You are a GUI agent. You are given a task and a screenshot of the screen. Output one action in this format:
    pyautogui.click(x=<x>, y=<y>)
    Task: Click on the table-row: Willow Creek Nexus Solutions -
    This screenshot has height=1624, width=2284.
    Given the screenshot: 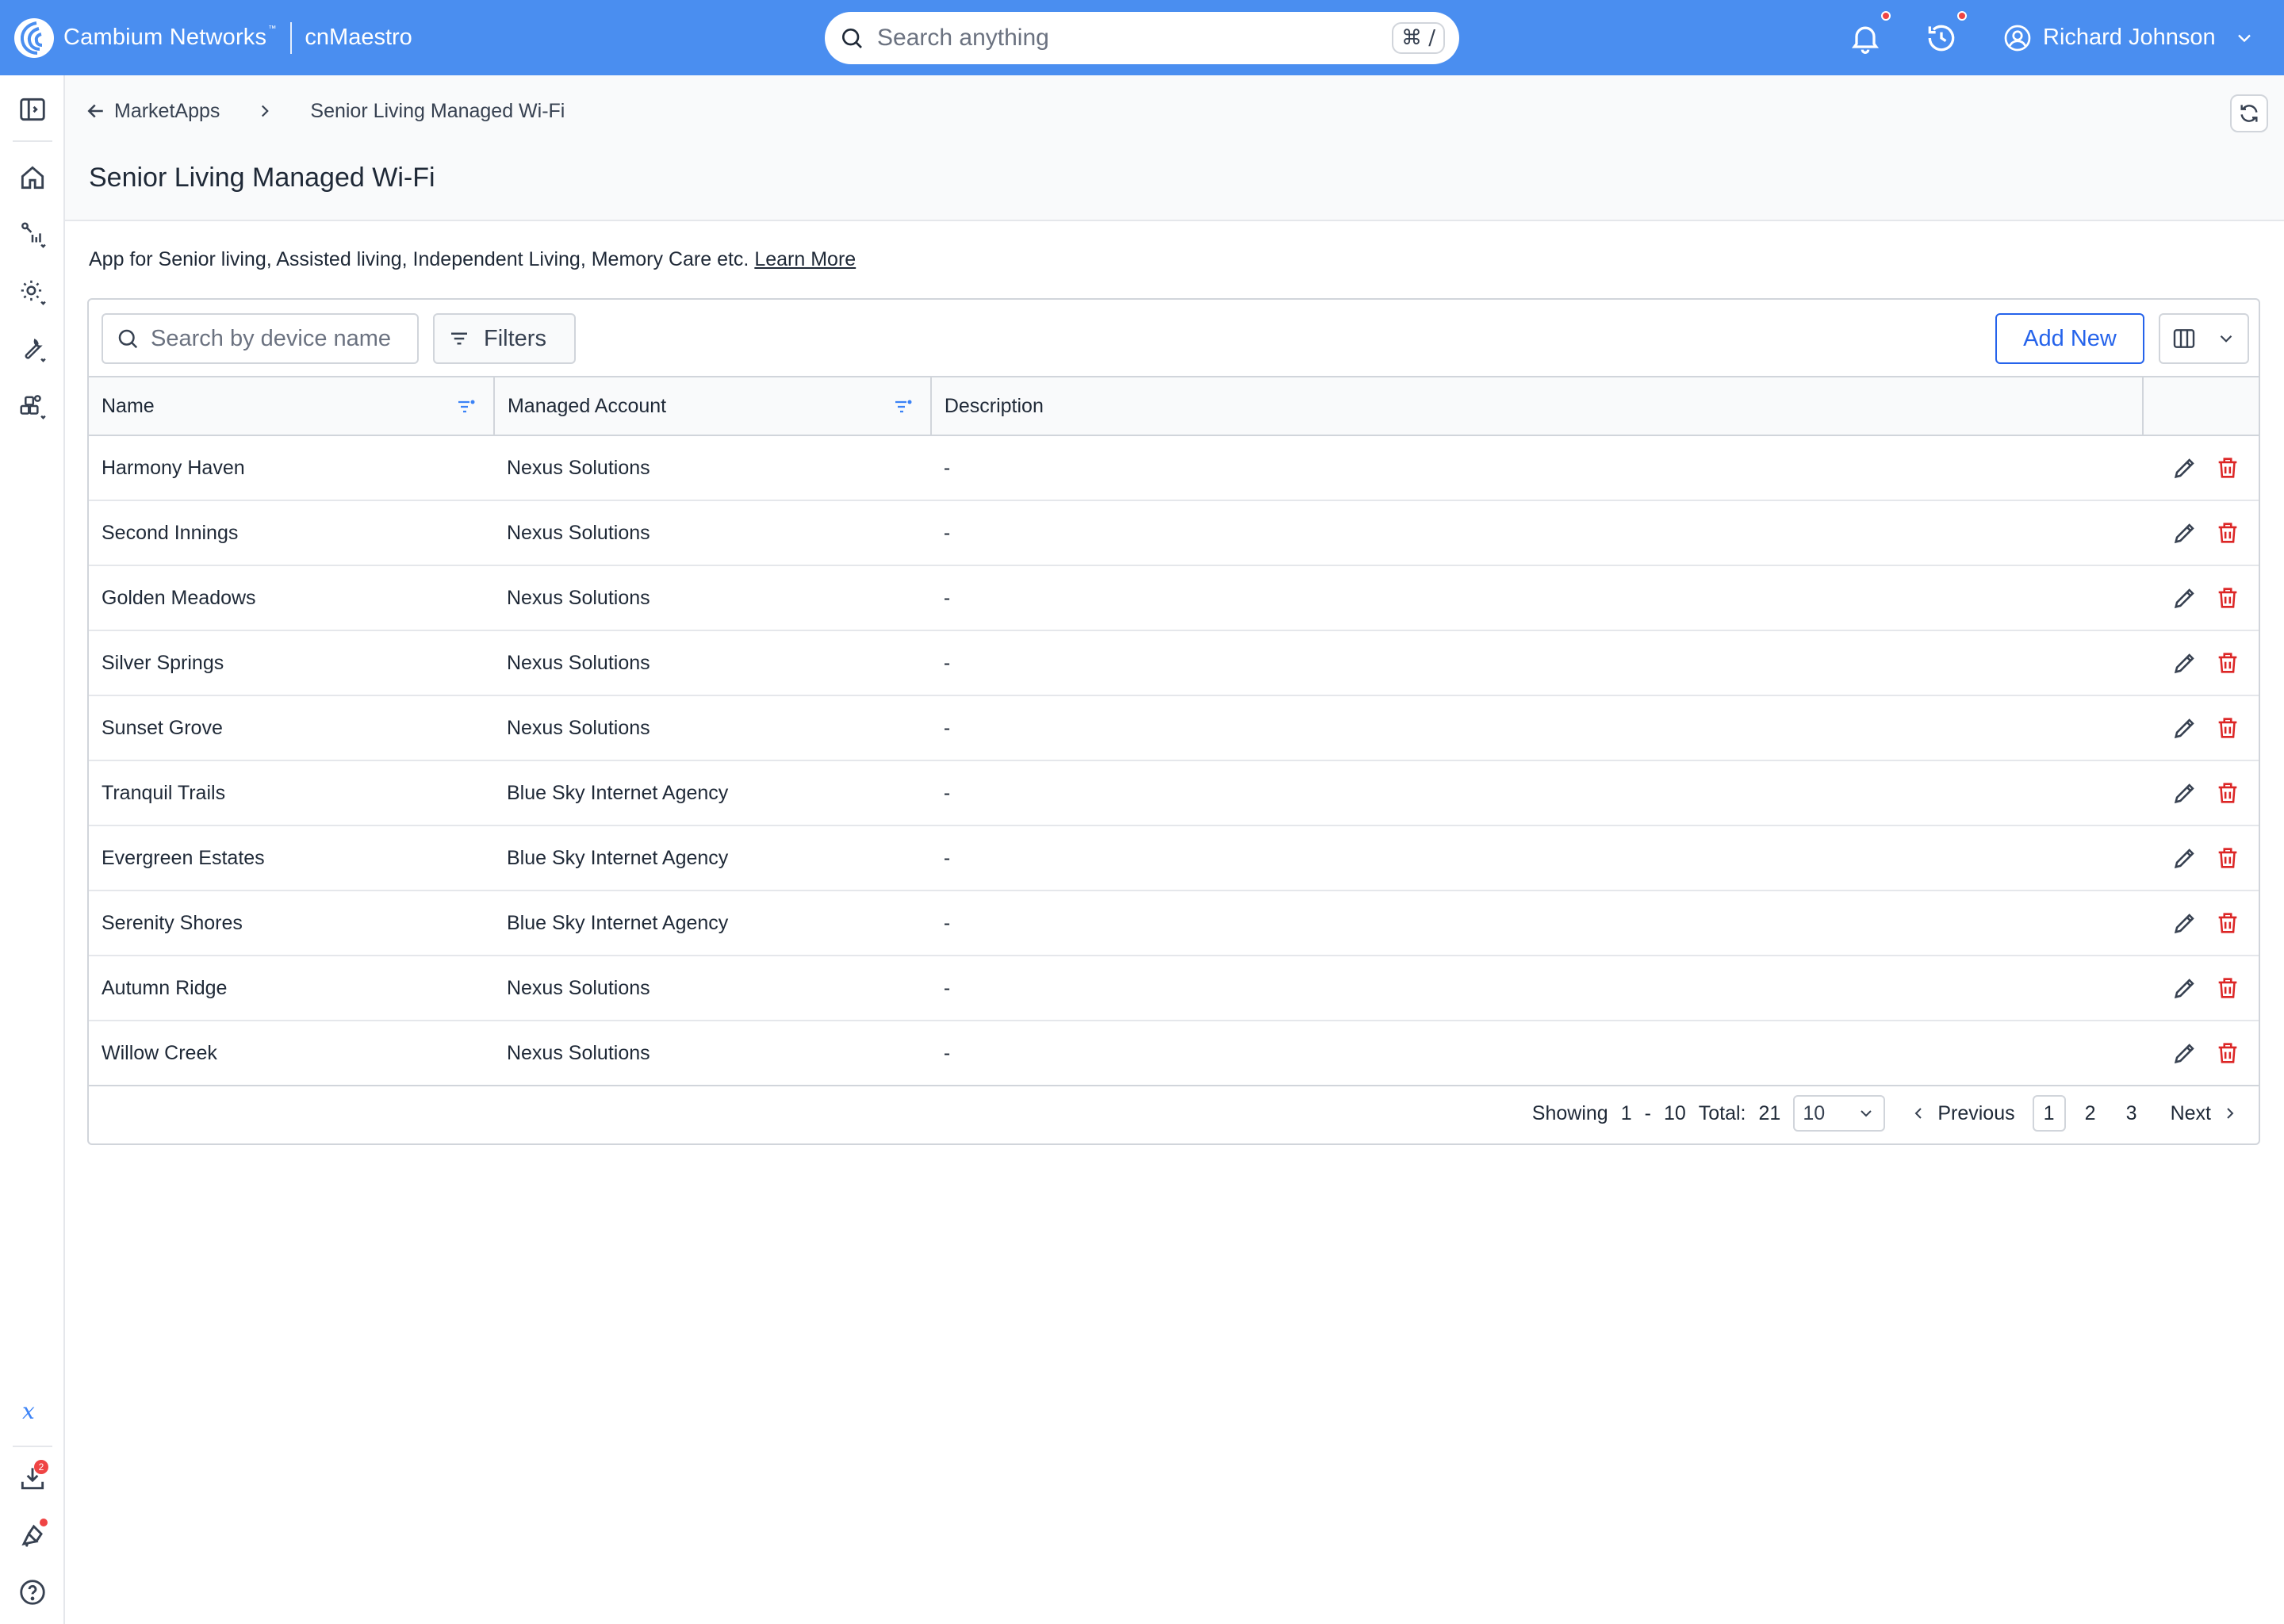 What is the action you would take?
    pyautogui.click(x=1174, y=1053)
    